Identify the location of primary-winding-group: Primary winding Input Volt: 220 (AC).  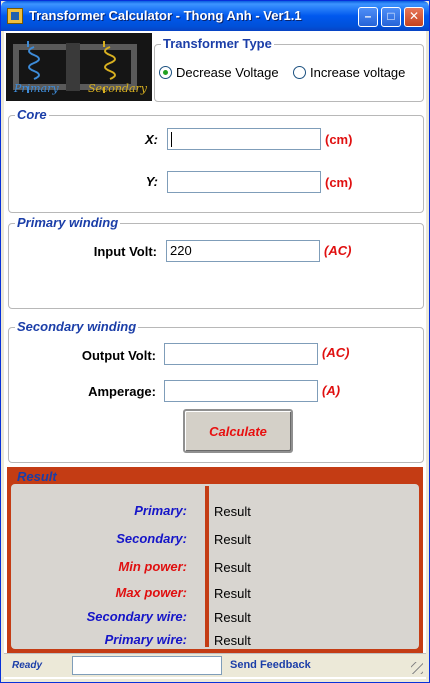
(216, 262).